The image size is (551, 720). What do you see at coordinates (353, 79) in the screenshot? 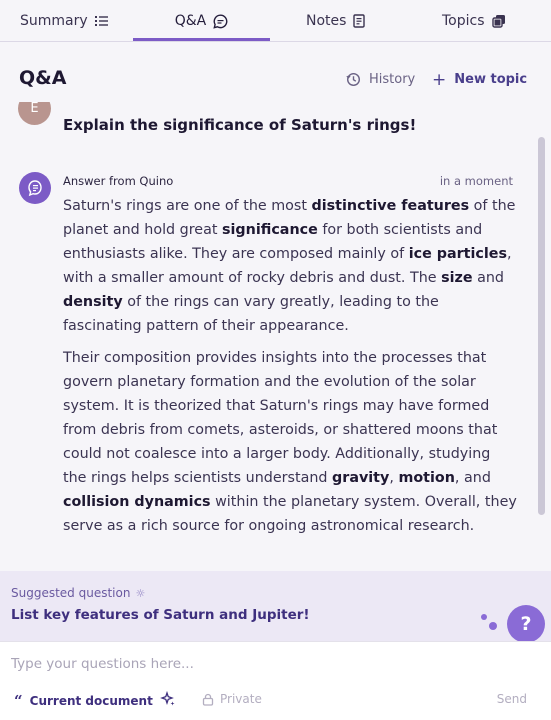
I see `history-icon` at bounding box center [353, 79].